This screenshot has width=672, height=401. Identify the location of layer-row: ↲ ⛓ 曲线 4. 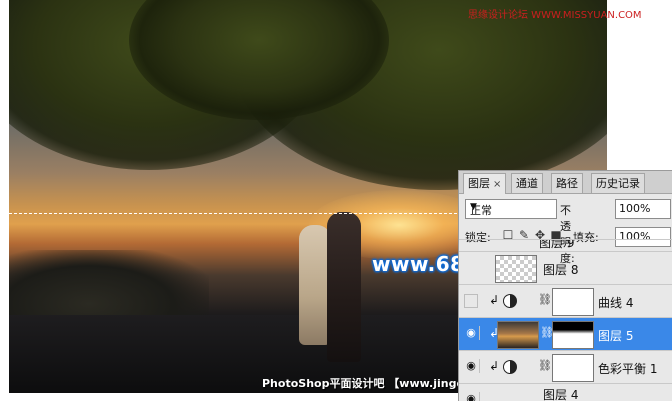
(565, 300).